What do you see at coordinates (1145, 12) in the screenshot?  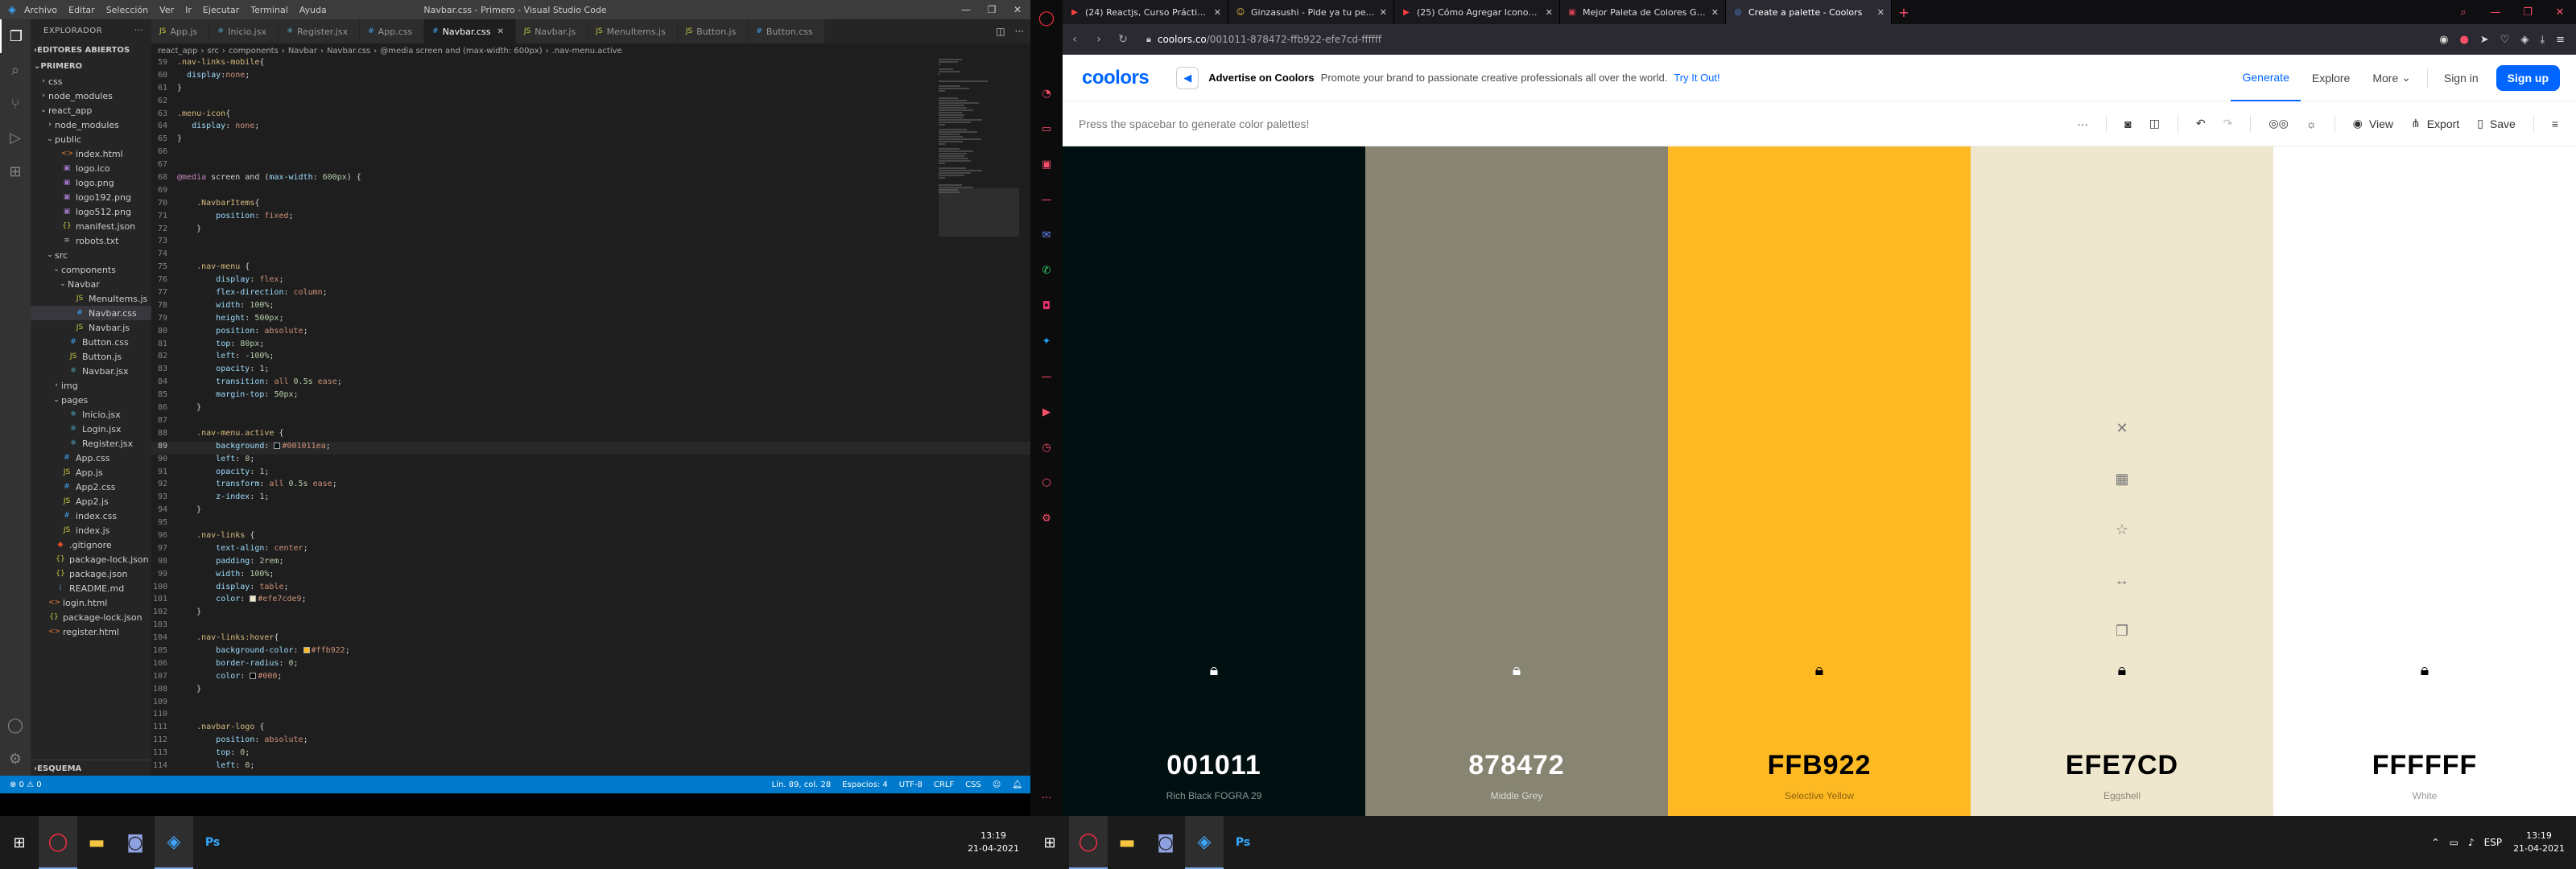 I see `browser-tab: ▶ (24) Reactjs, Curso Práctico... ✕` at bounding box center [1145, 12].